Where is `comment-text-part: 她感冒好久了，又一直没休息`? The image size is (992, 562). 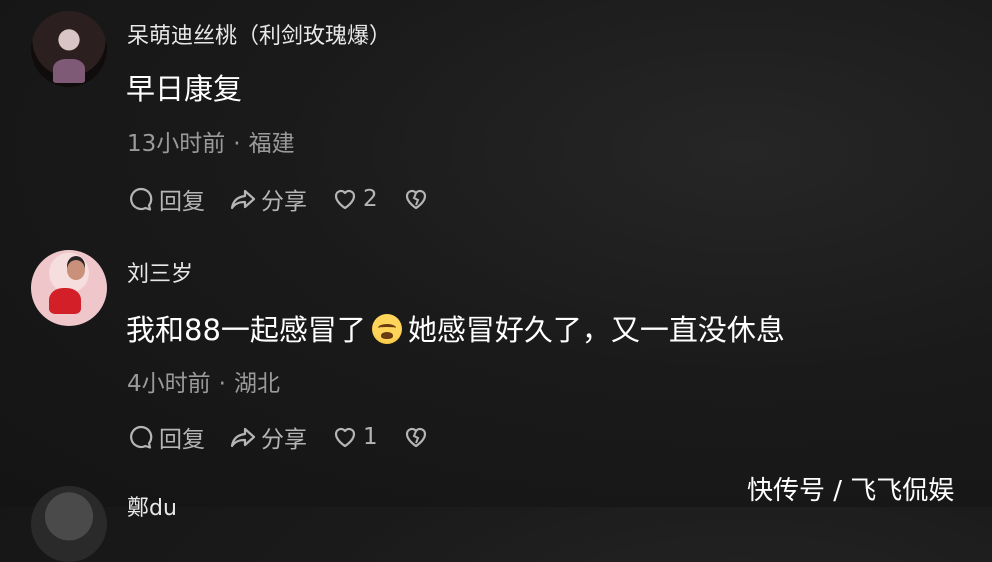 comment-text-part: 她感冒好久了，又一直没休息 is located at coordinates (596, 330).